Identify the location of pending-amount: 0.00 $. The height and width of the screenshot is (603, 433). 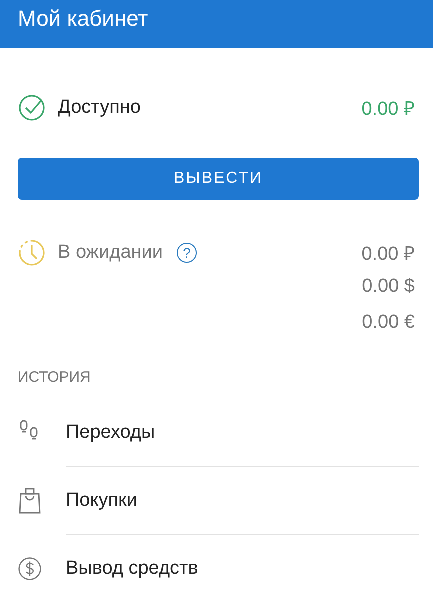
(388, 287).